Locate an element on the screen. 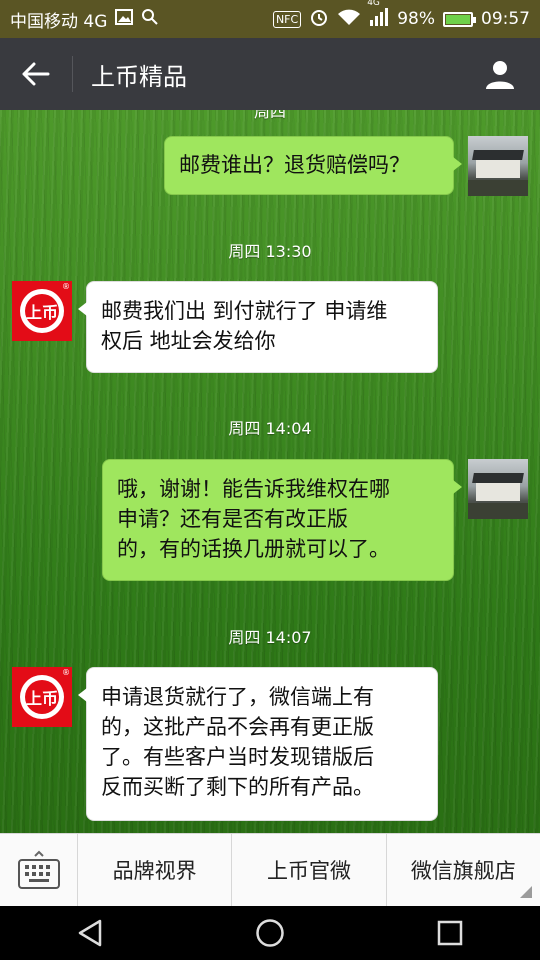  menu-item-official-weibo: 上币官微 is located at coordinates (309, 870).